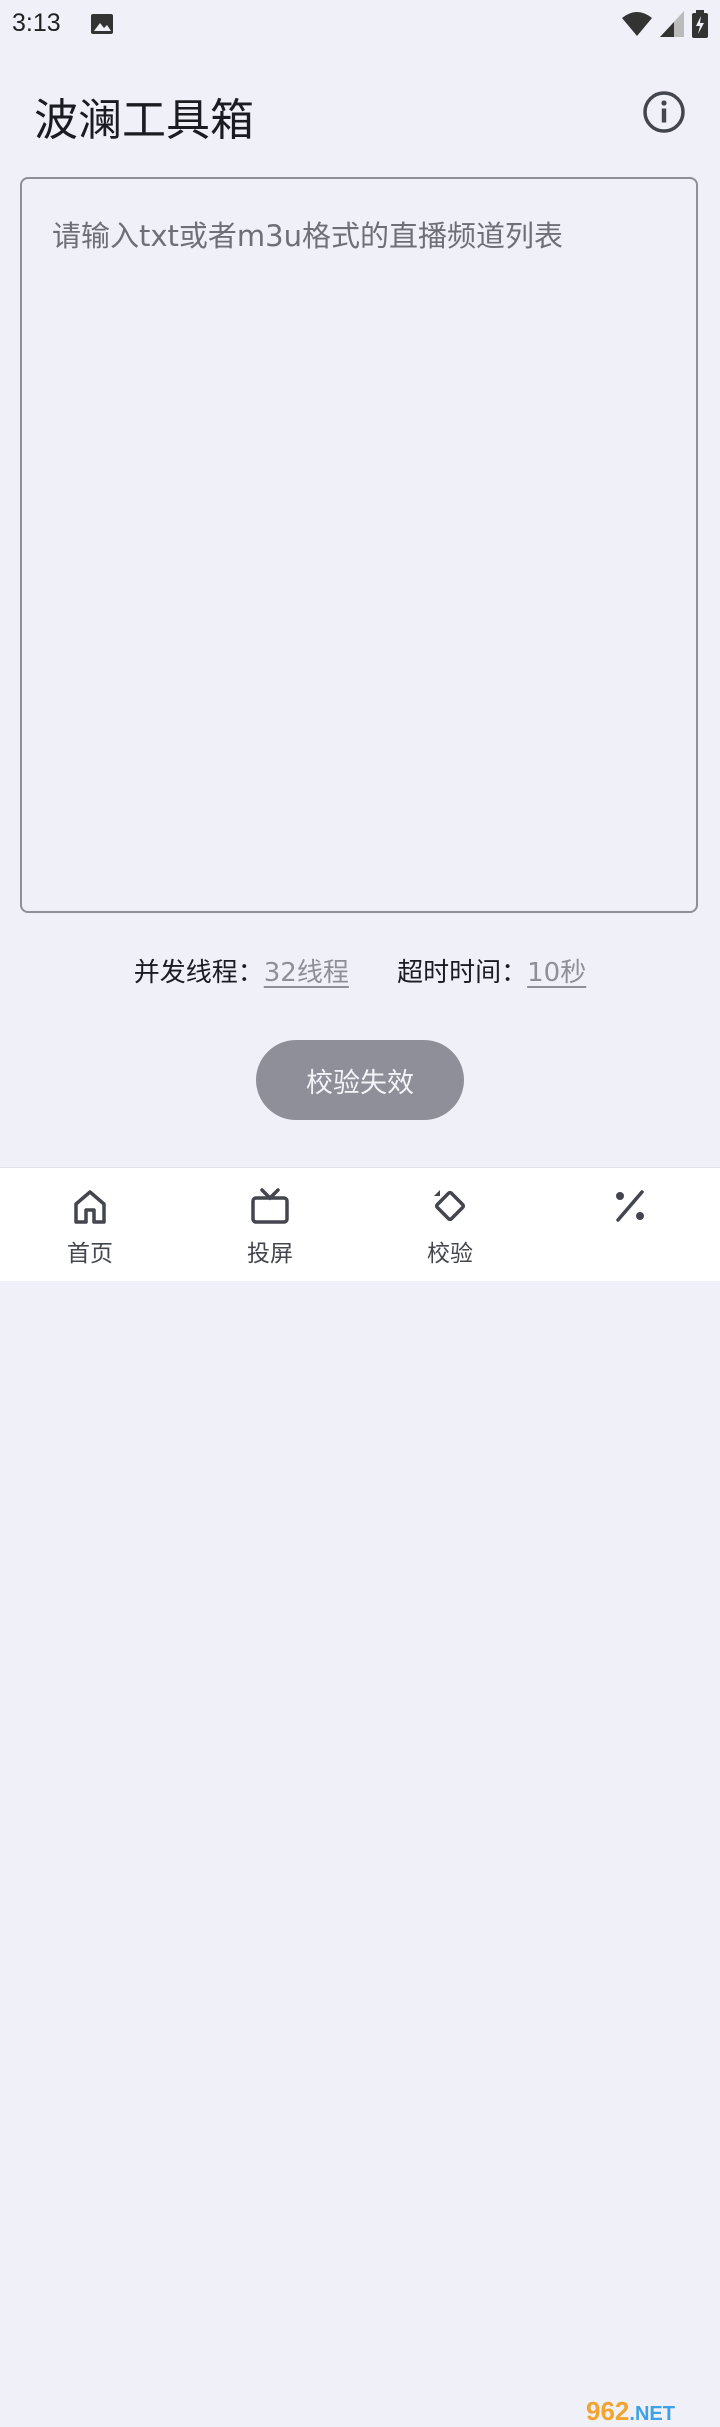 The height and width of the screenshot is (2427, 720). Describe the element at coordinates (652, 2414) in the screenshot. I see `watermark-suffix: .NET` at that location.